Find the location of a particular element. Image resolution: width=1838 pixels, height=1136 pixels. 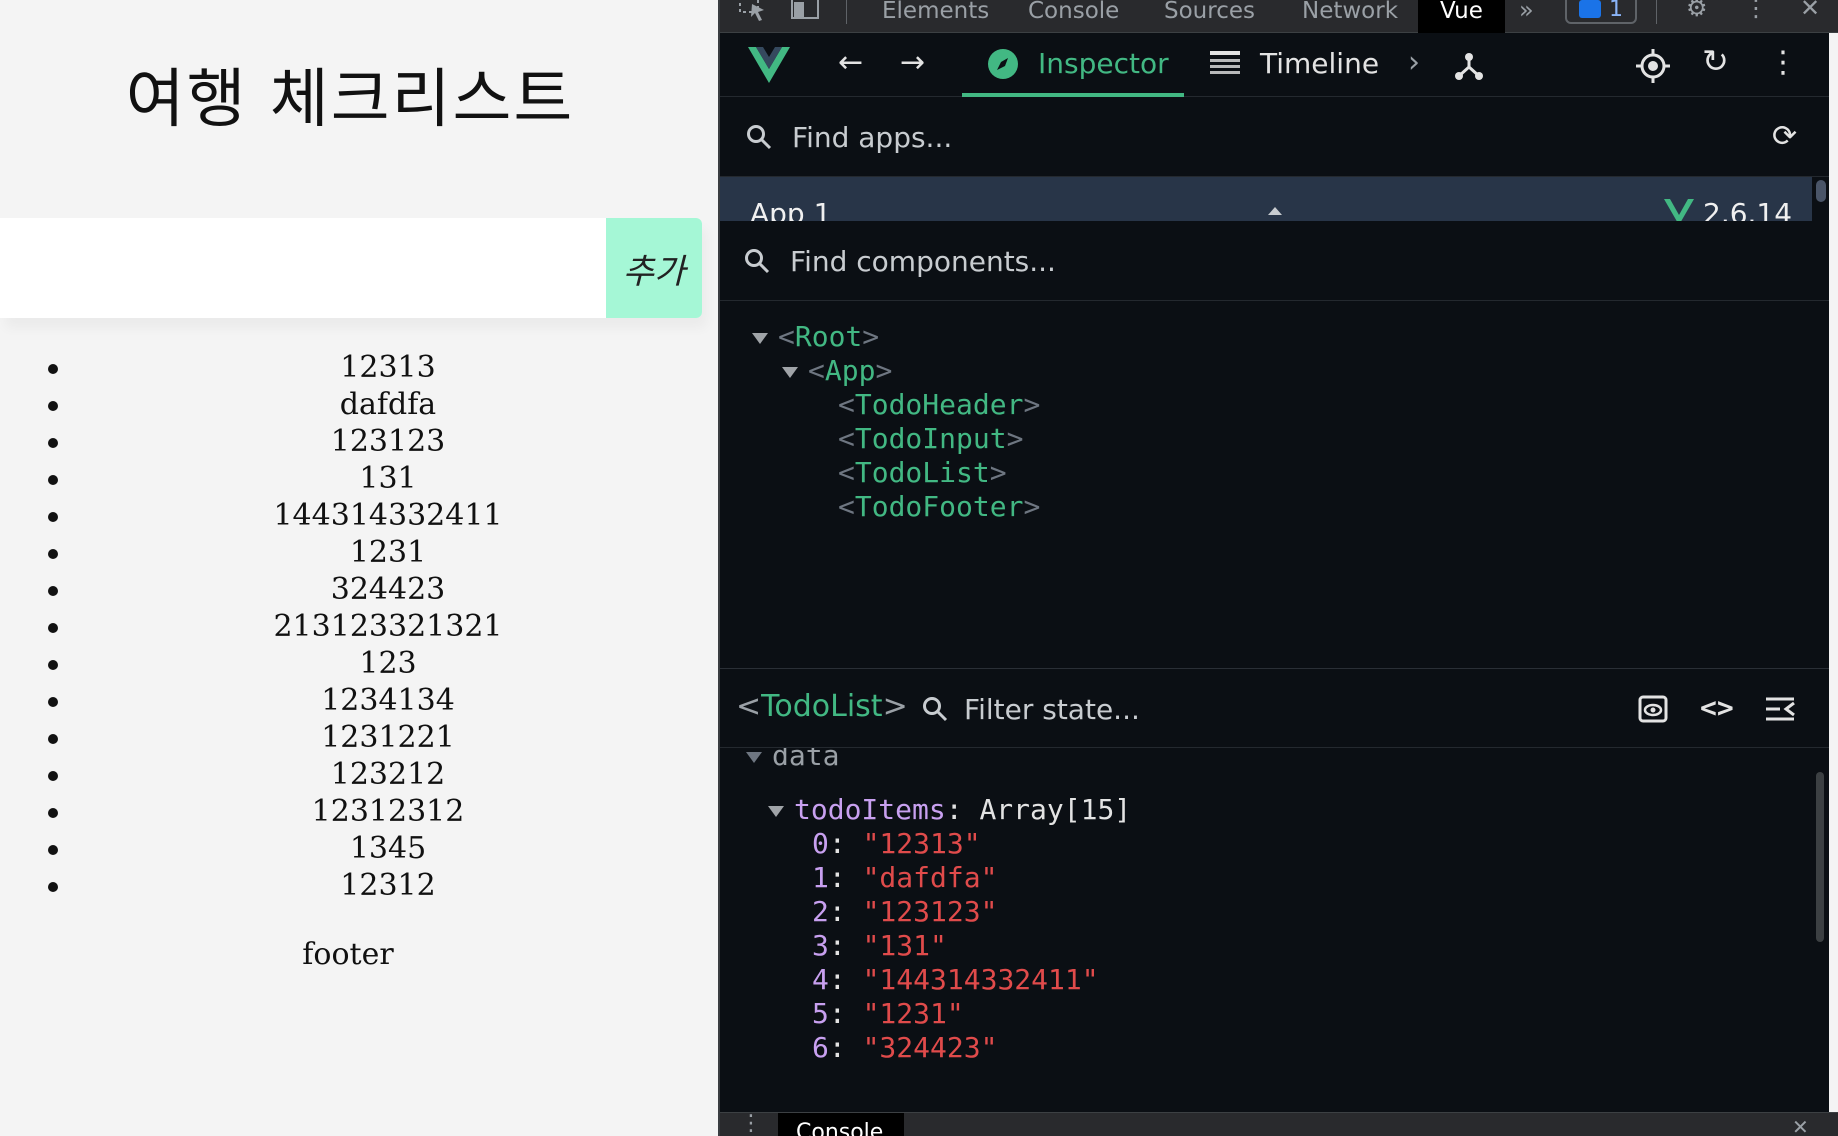

state-array-item: 0: "12313" is located at coordinates (896, 844).